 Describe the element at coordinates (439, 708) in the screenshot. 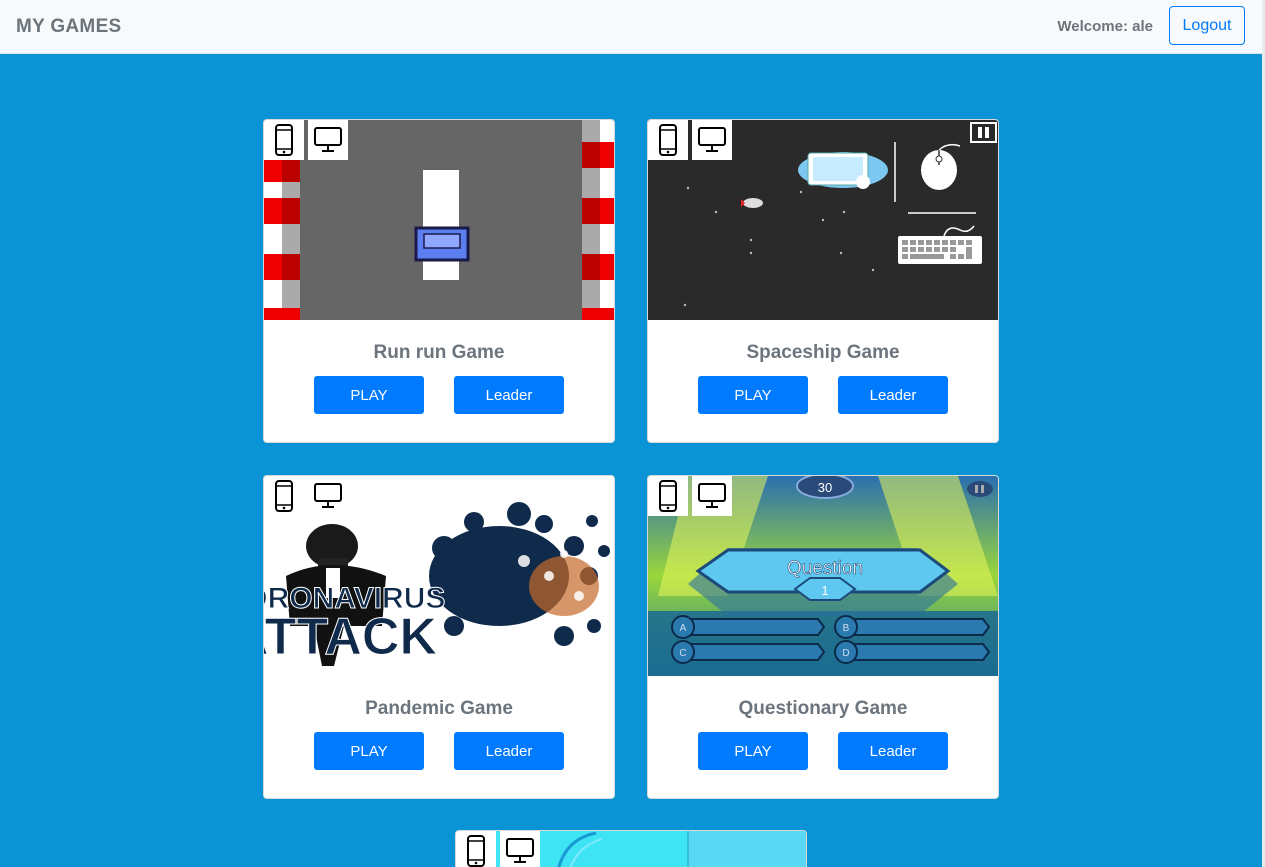

I see `game-title: Pandemic Game` at that location.